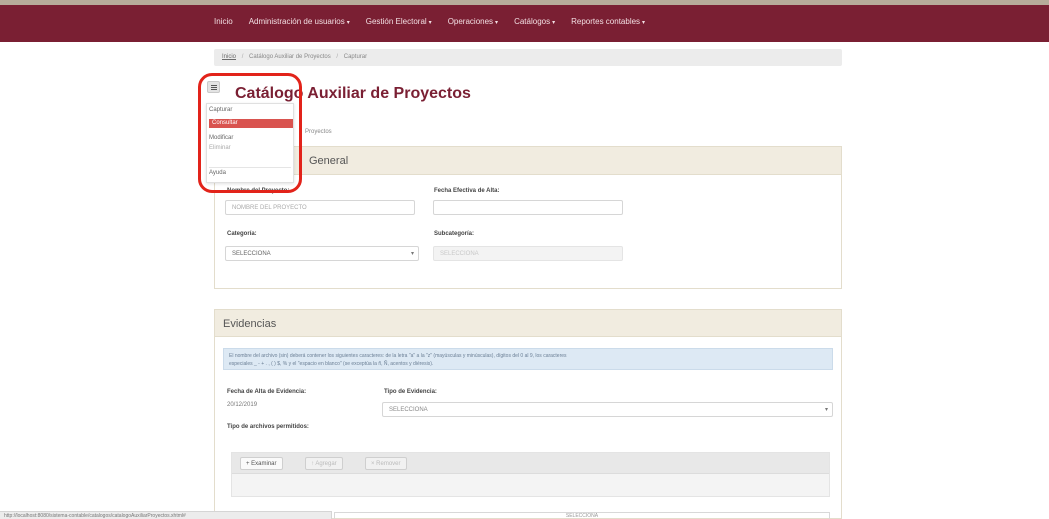 Image resolution: width=1049 pixels, height=519 pixels. Describe the element at coordinates (582, 515) in the screenshot. I see `bottom-select-field: SELECCIONA` at that location.